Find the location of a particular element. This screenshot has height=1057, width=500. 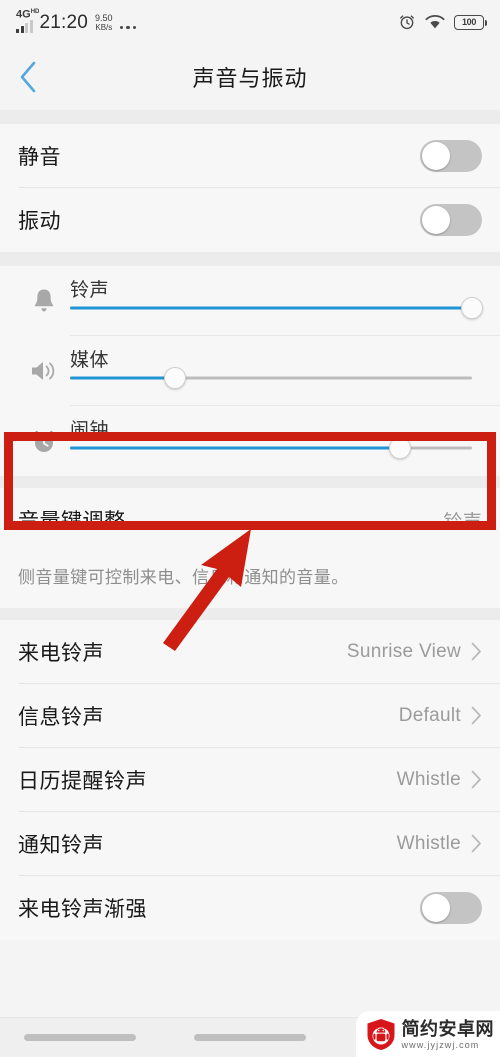

network-speed: 9.50 KB/s is located at coordinates (104, 23).